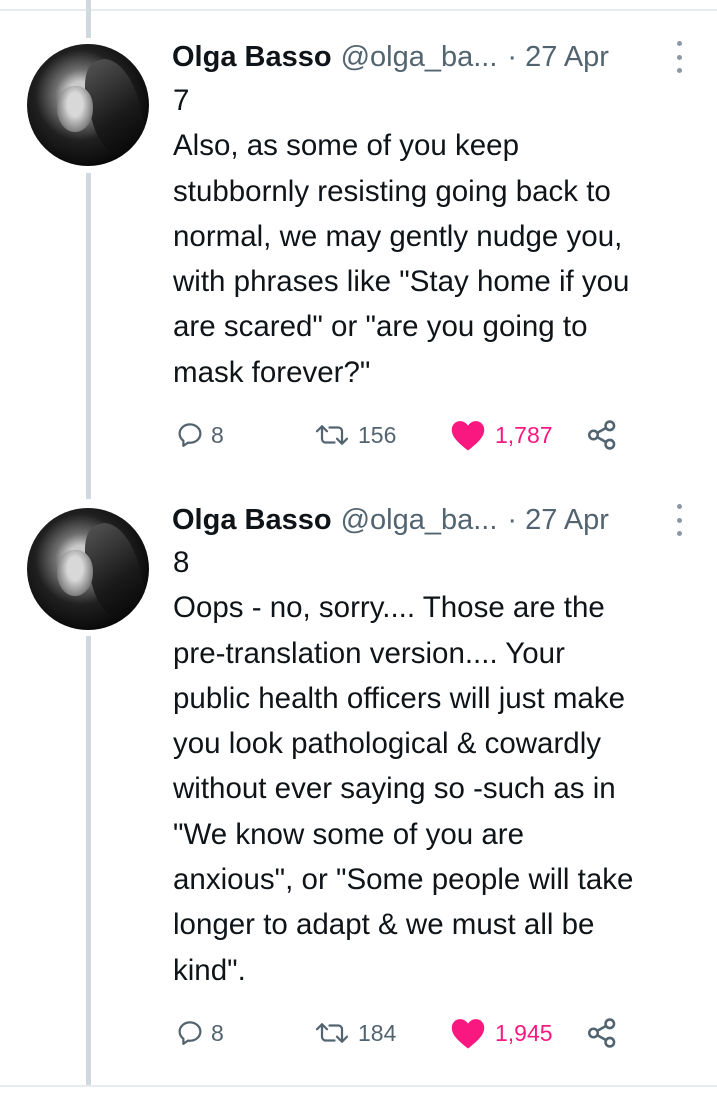  What do you see at coordinates (354, 435) in the screenshot?
I see `retweet-button: 156` at bounding box center [354, 435].